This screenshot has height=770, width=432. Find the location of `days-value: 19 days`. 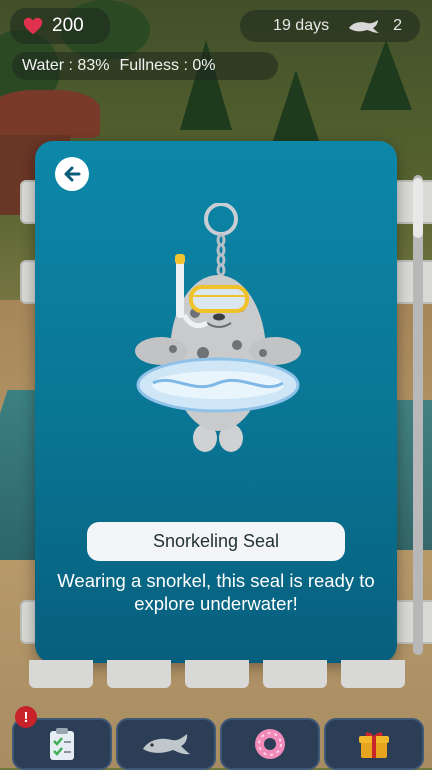

days-value: 19 days is located at coordinates (301, 25).